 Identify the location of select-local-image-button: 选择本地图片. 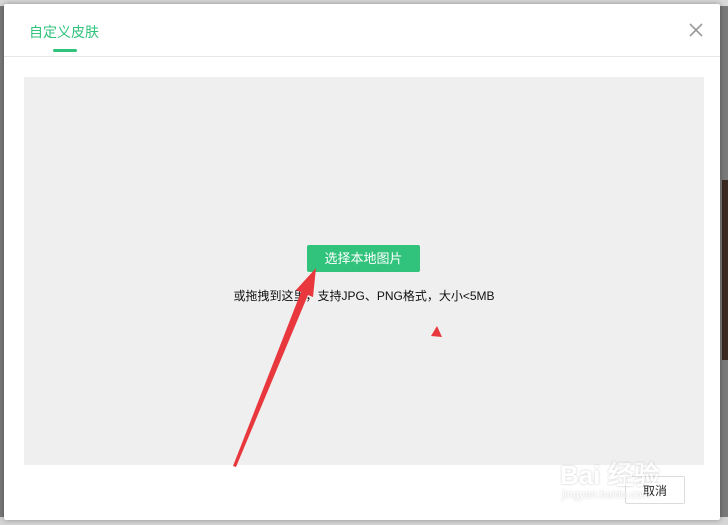
(363, 258).